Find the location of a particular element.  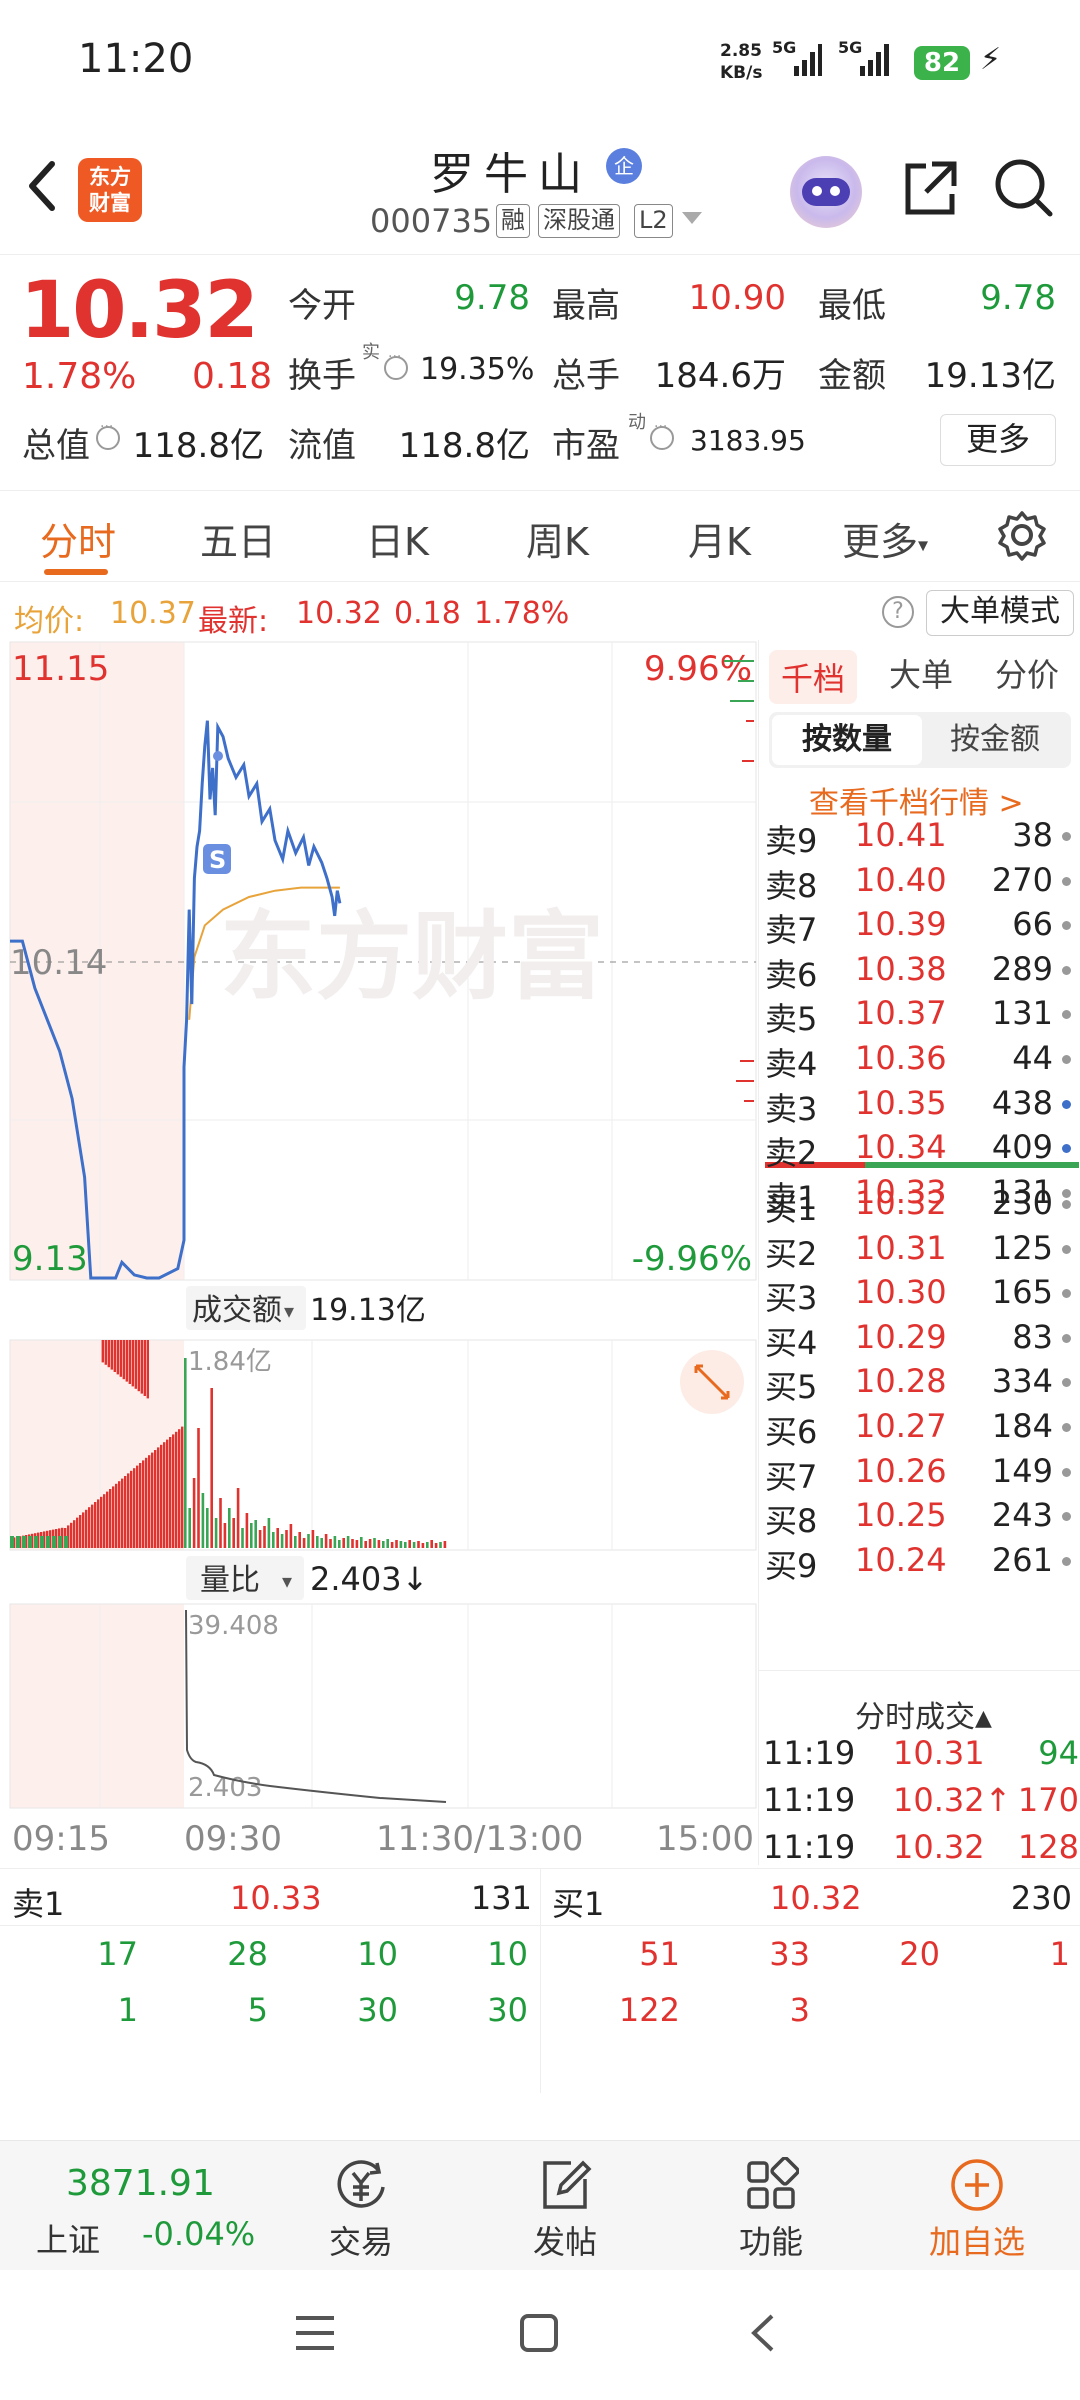

ask-level-row: 卖4 10.36 44 is located at coordinates (920, 1060).